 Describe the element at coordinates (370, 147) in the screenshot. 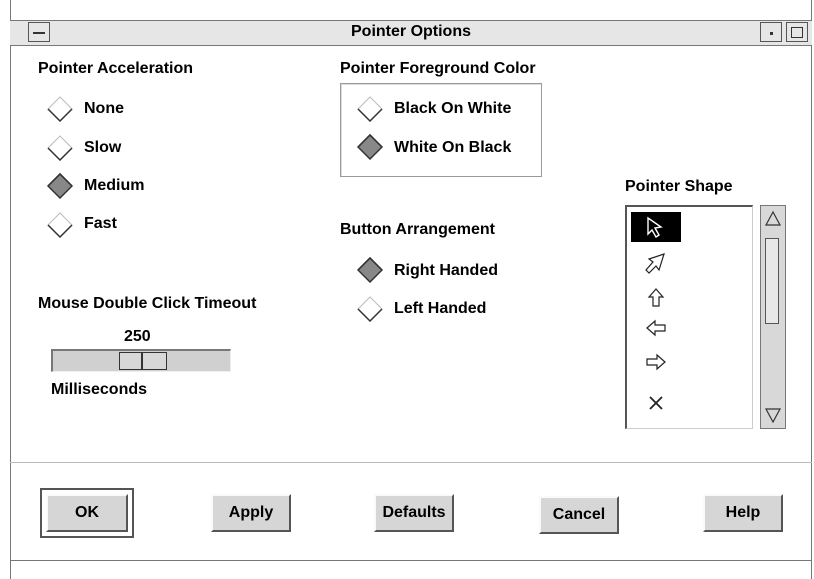

I see `radio-white-on-black` at that location.